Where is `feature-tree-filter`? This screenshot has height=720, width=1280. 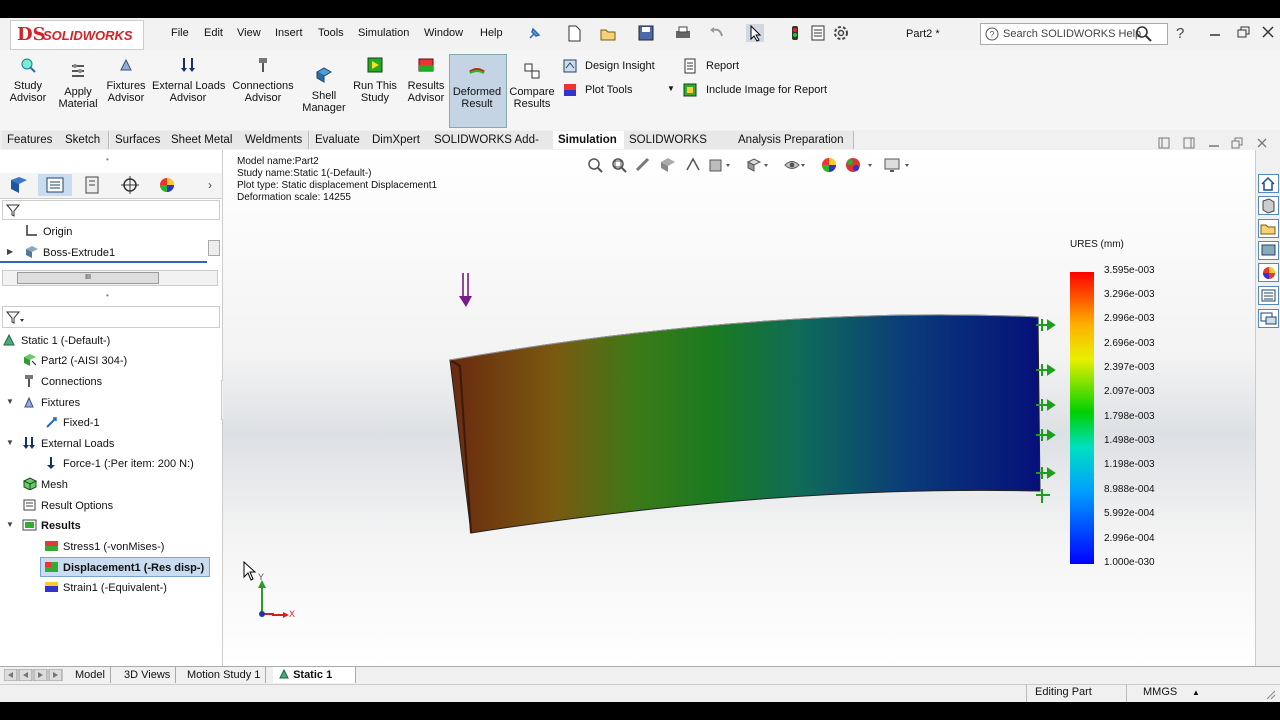 feature-tree-filter is located at coordinates (111, 210).